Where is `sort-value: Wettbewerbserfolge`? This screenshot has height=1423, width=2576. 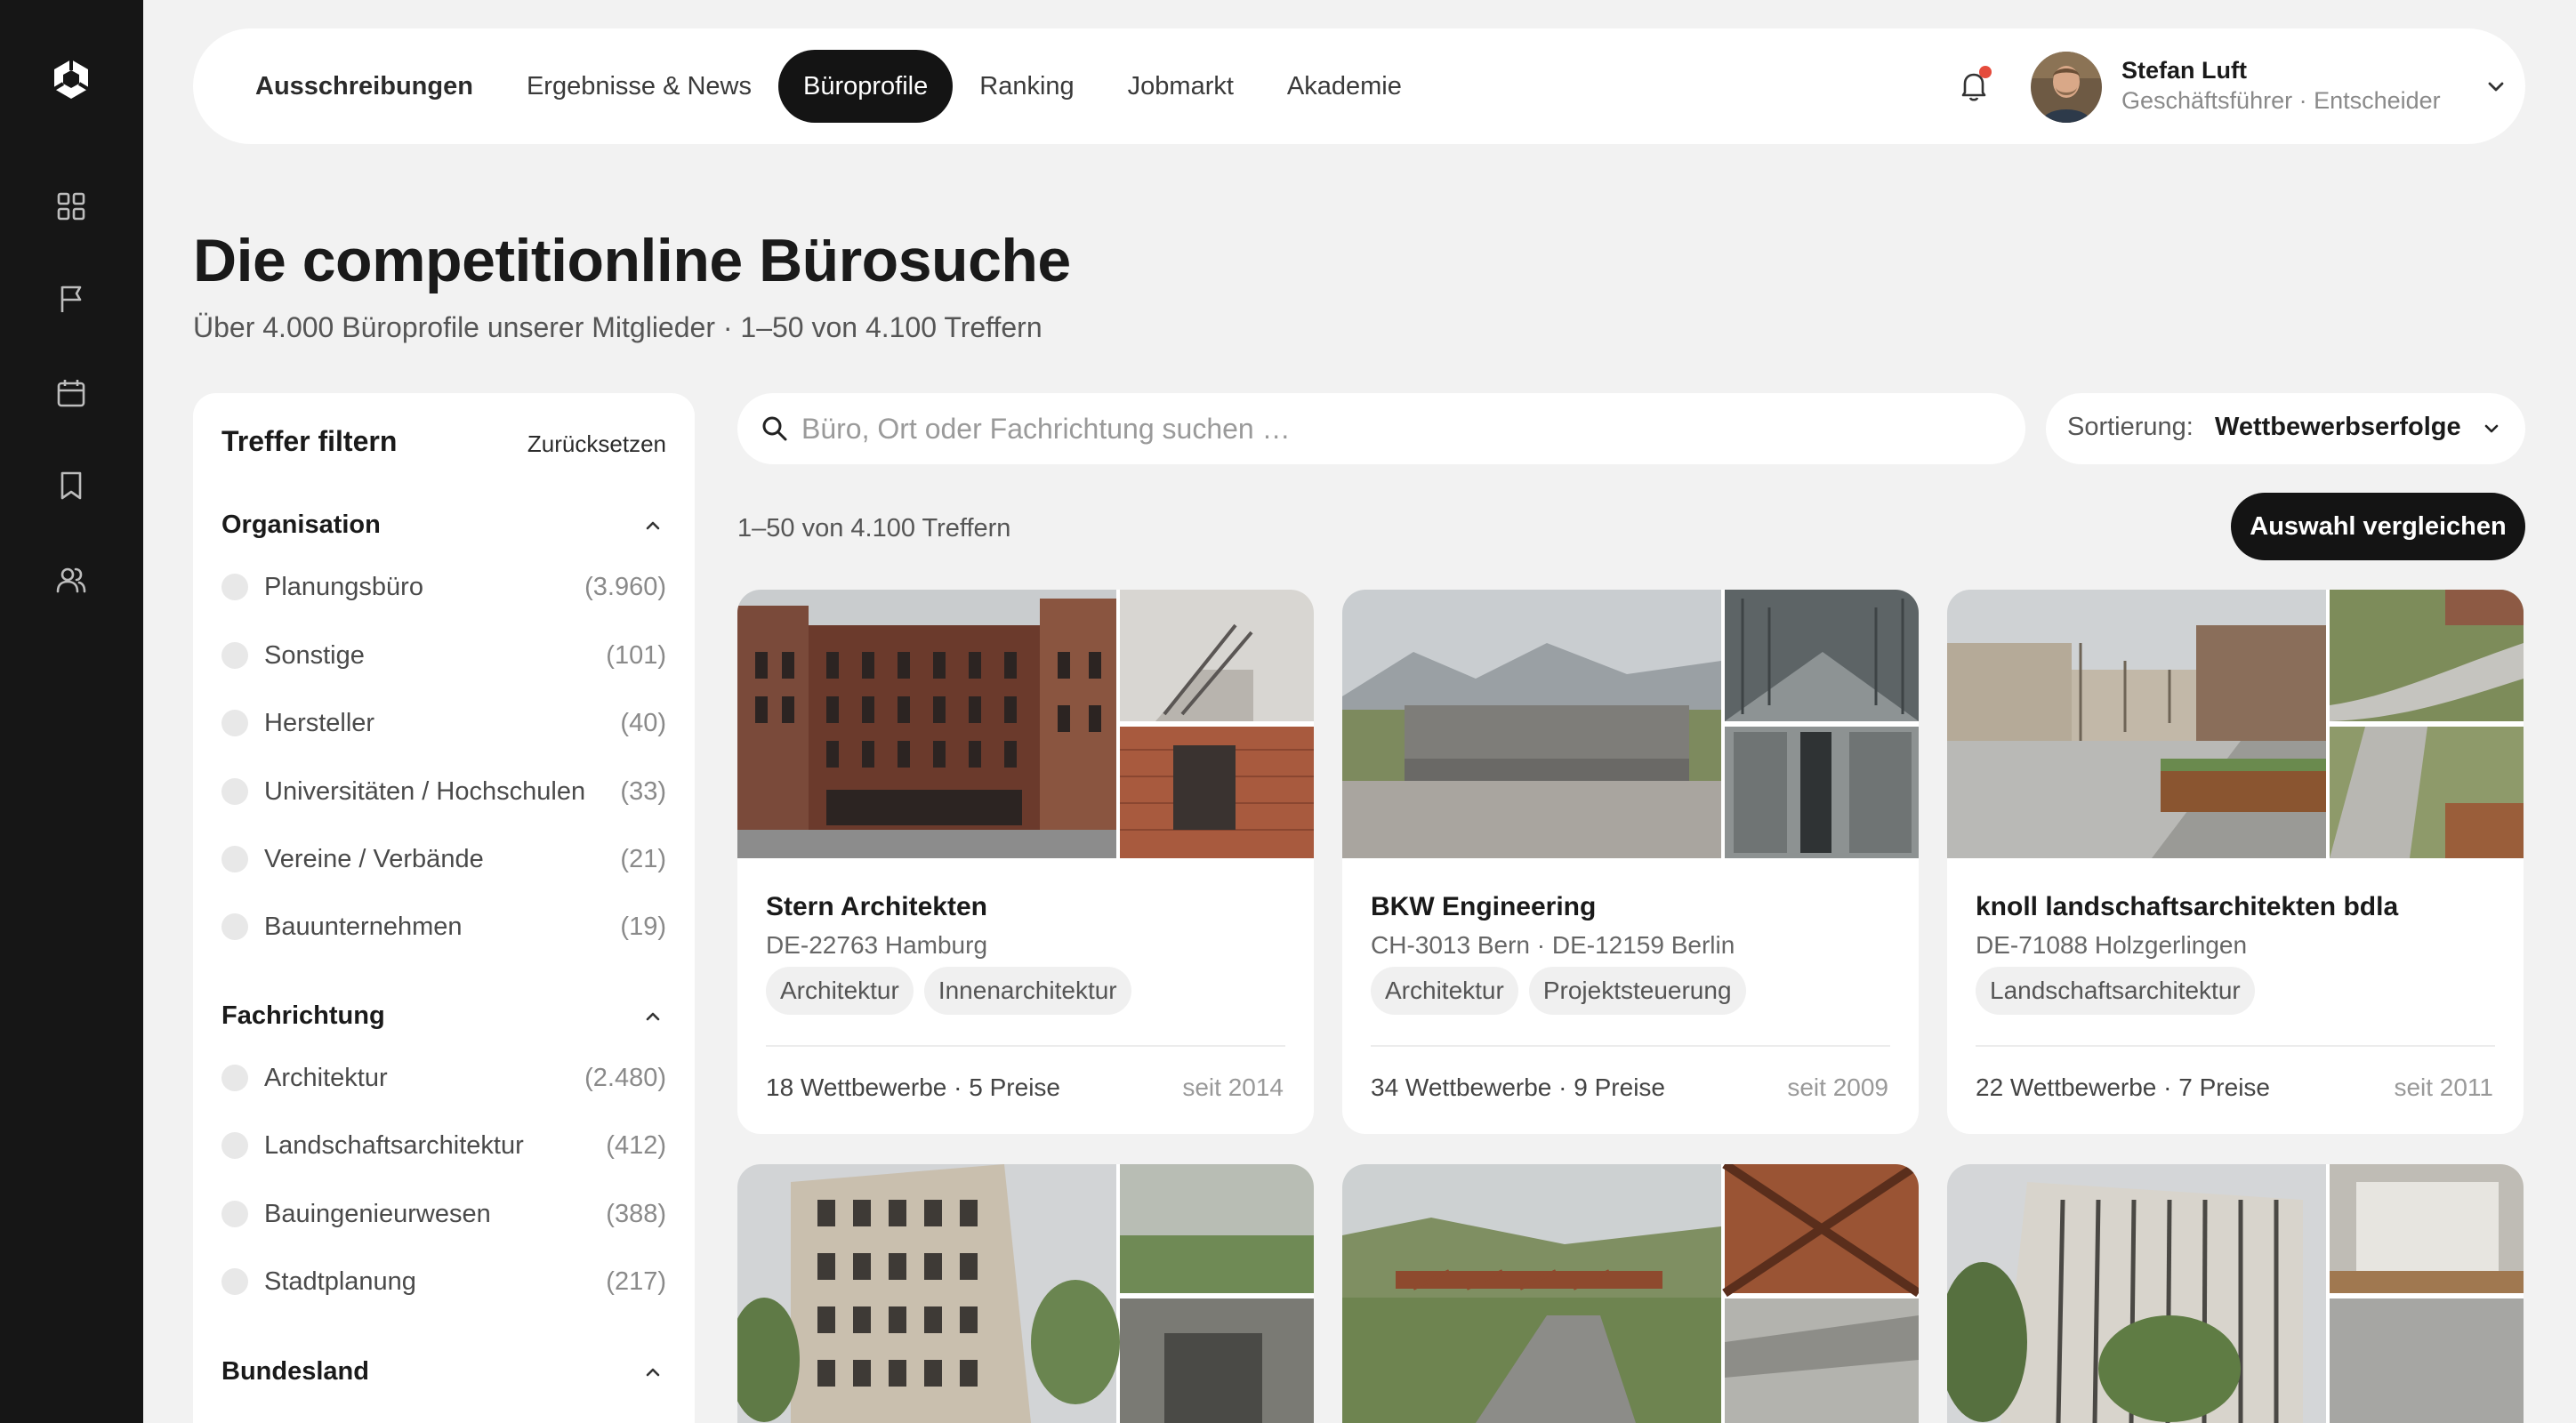 sort-value: Wettbewerbserfolge is located at coordinates (2338, 427).